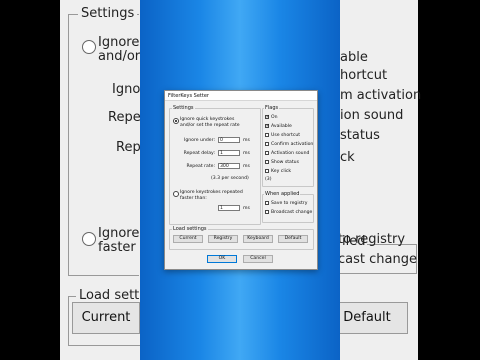  Describe the element at coordinates (207, 119) in the screenshot. I see `radio-ignore-quick-label-1: Ignore quick keystrokes` at that location.